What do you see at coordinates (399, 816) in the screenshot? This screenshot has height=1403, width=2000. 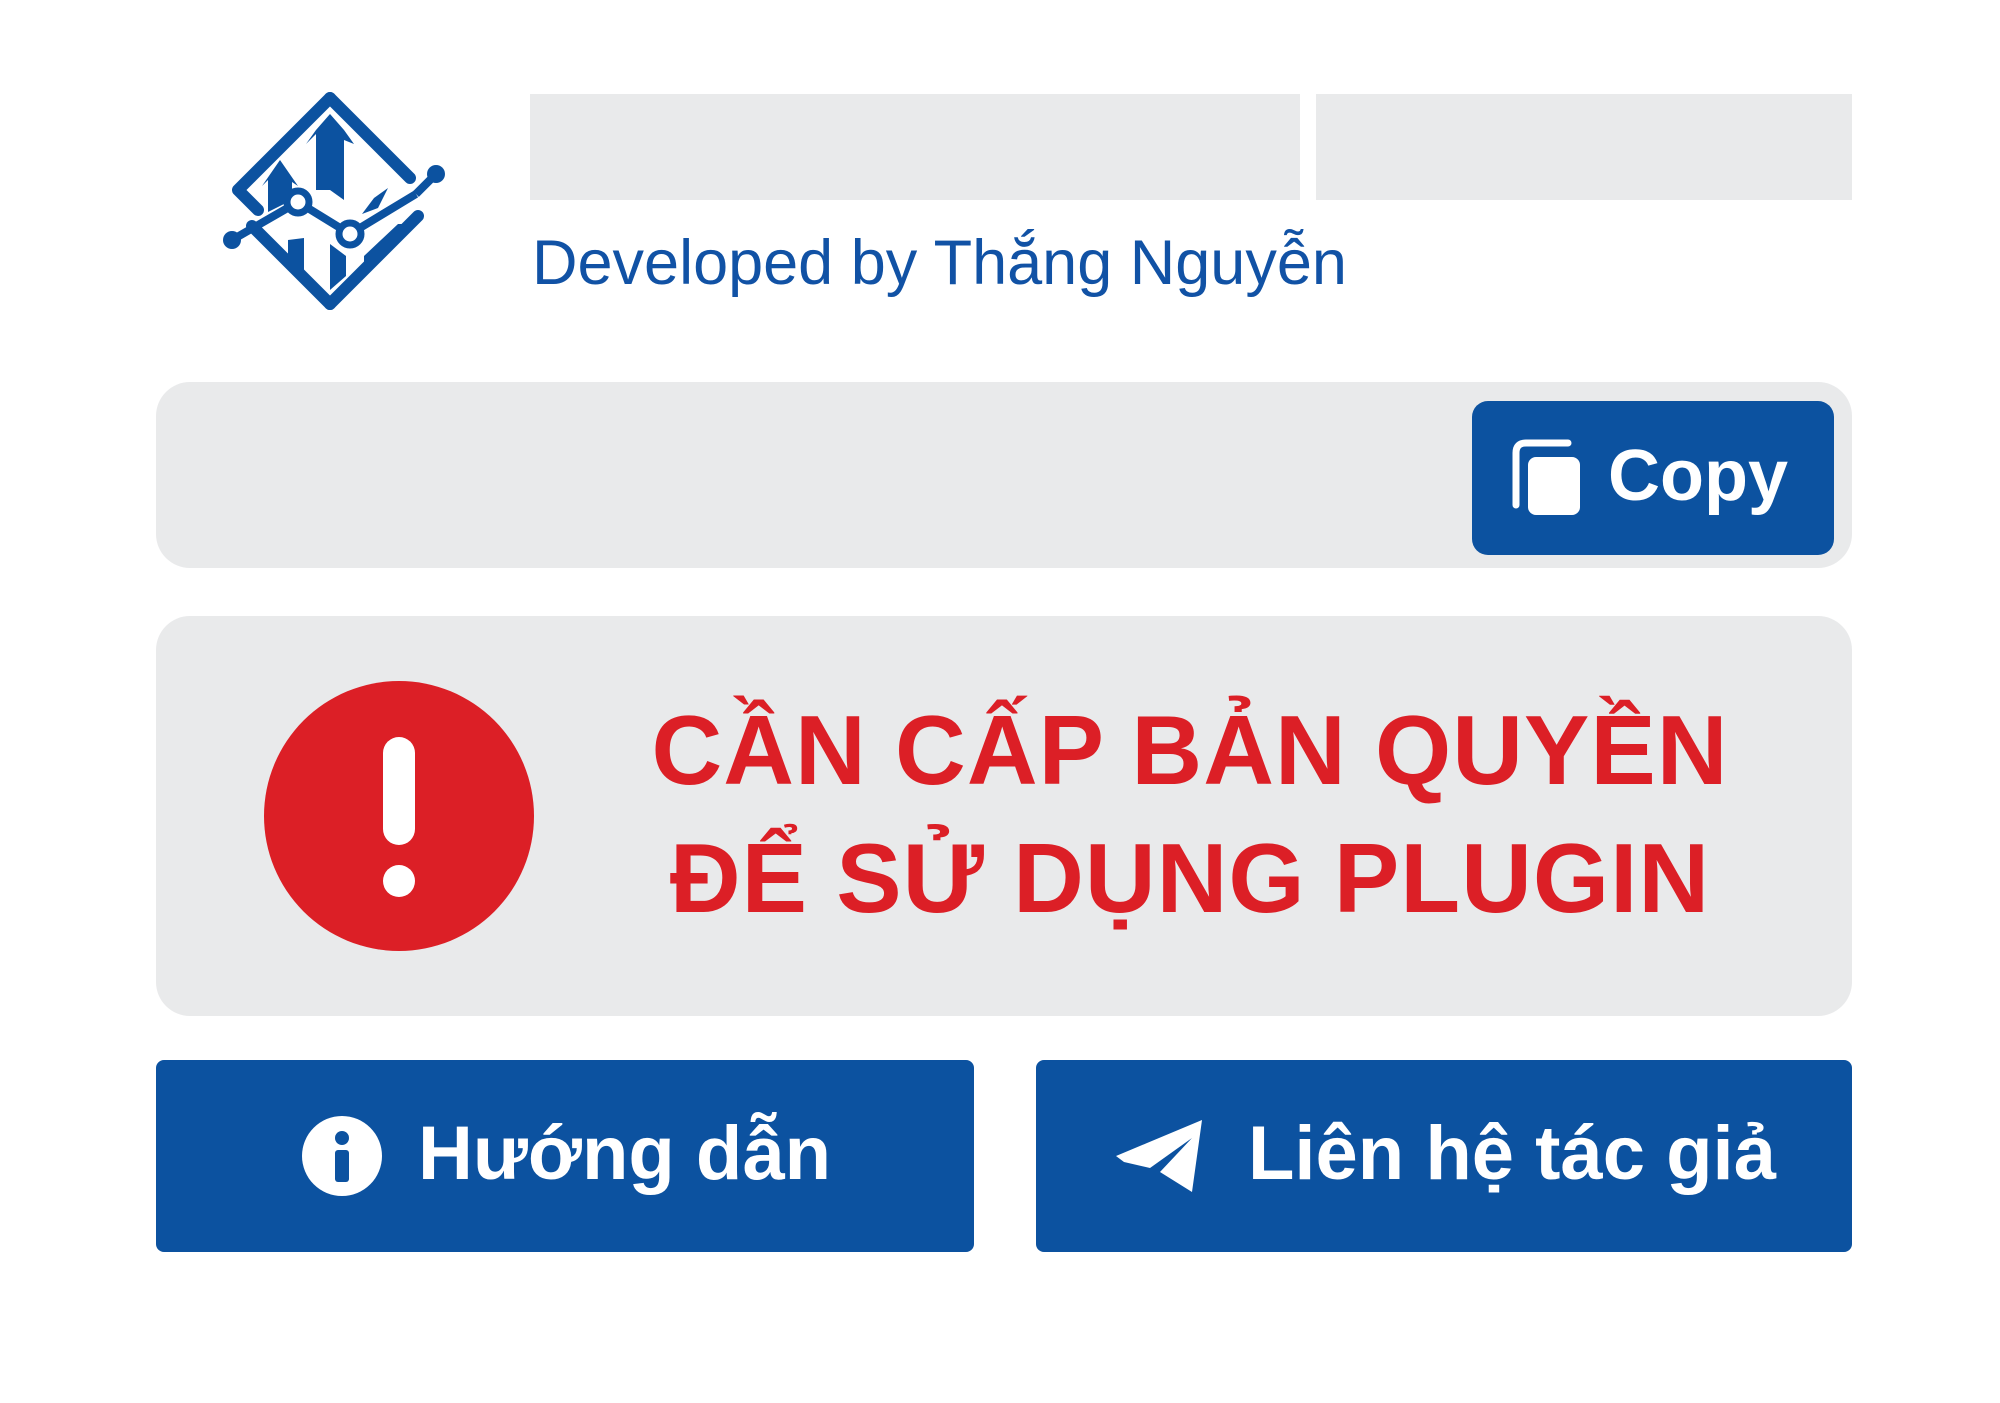 I see `exclamation-circle-icon` at bounding box center [399, 816].